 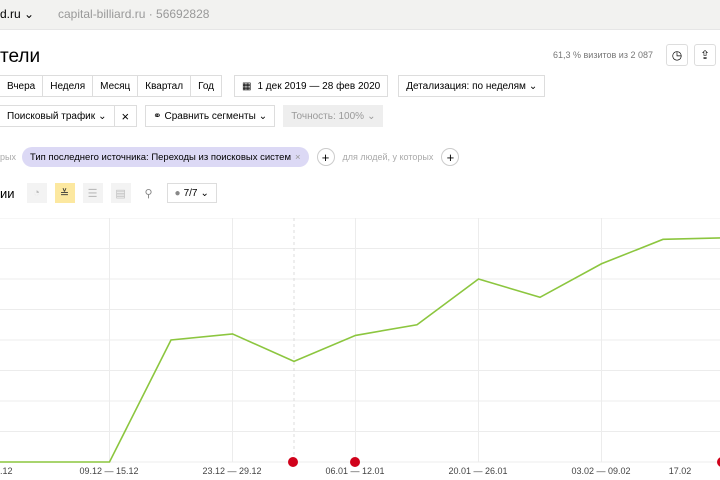 I want to click on segment-label: Поисковый трафик, so click(x=51, y=116).